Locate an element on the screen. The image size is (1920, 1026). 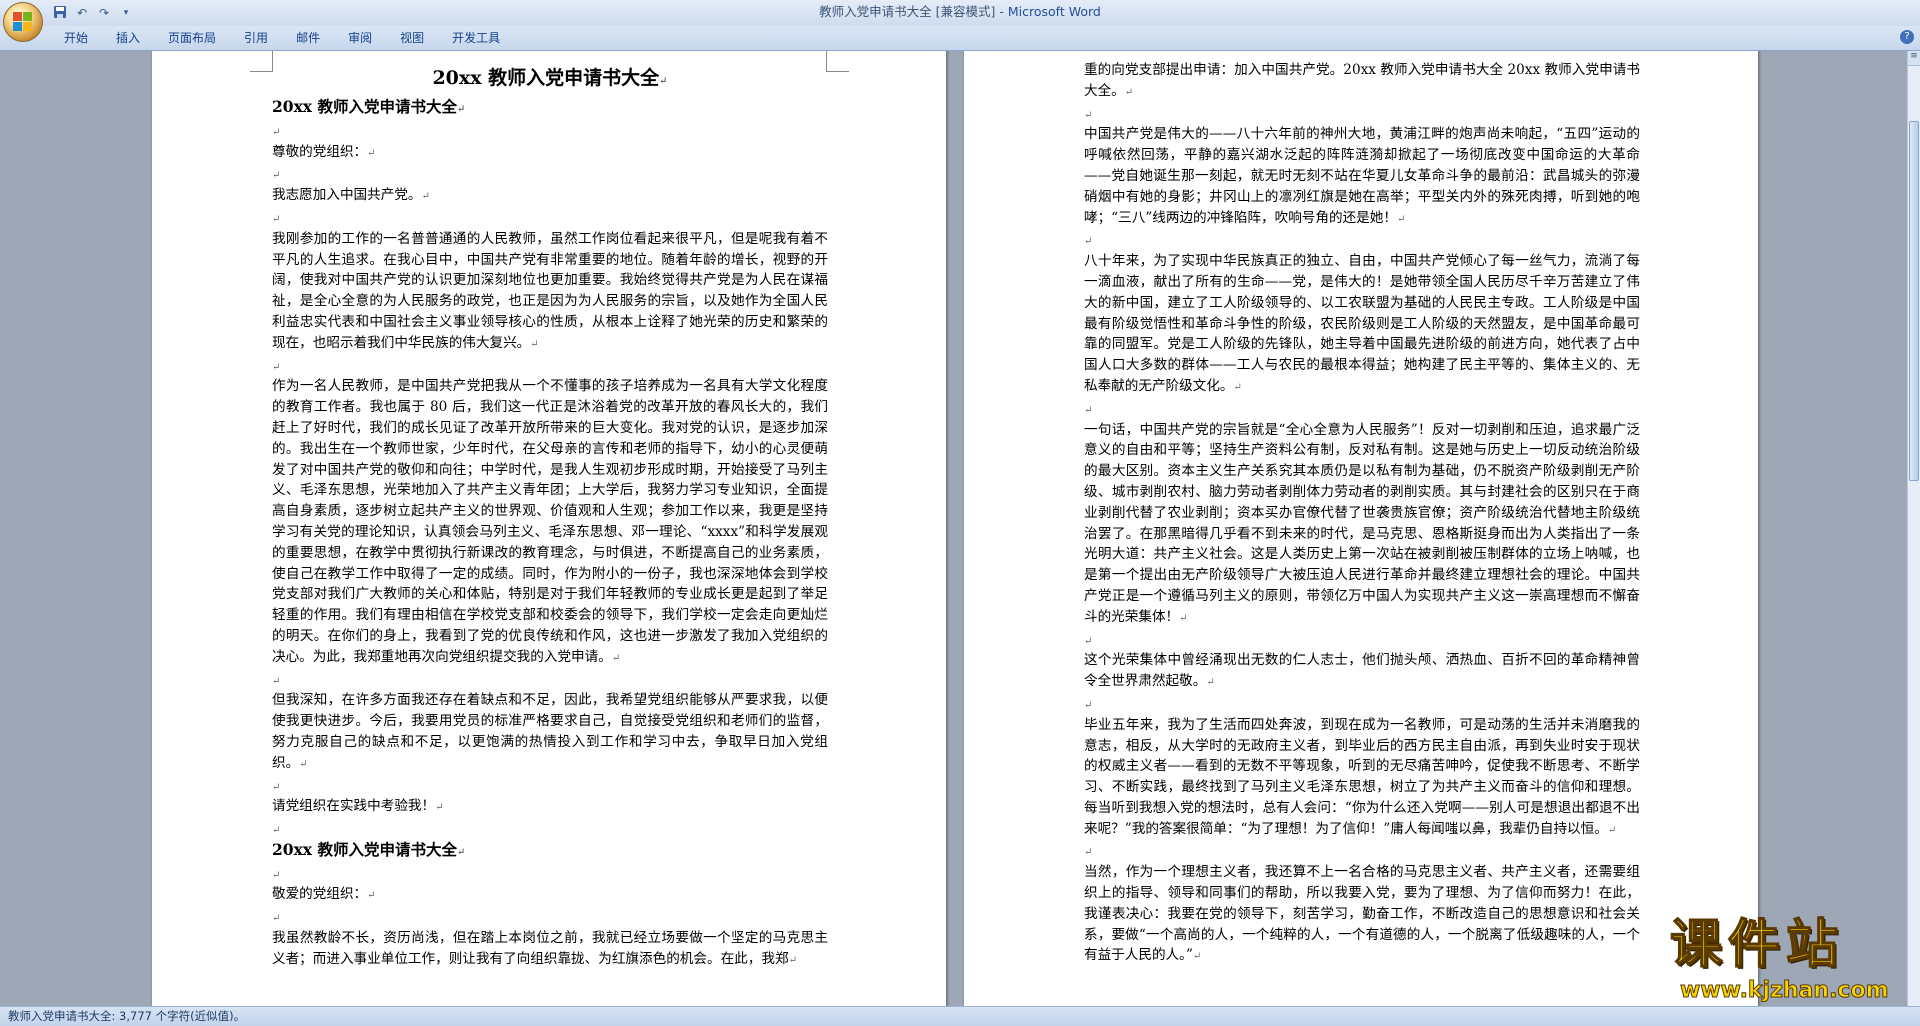
tab-view: 视图 is located at coordinates (412, 38).